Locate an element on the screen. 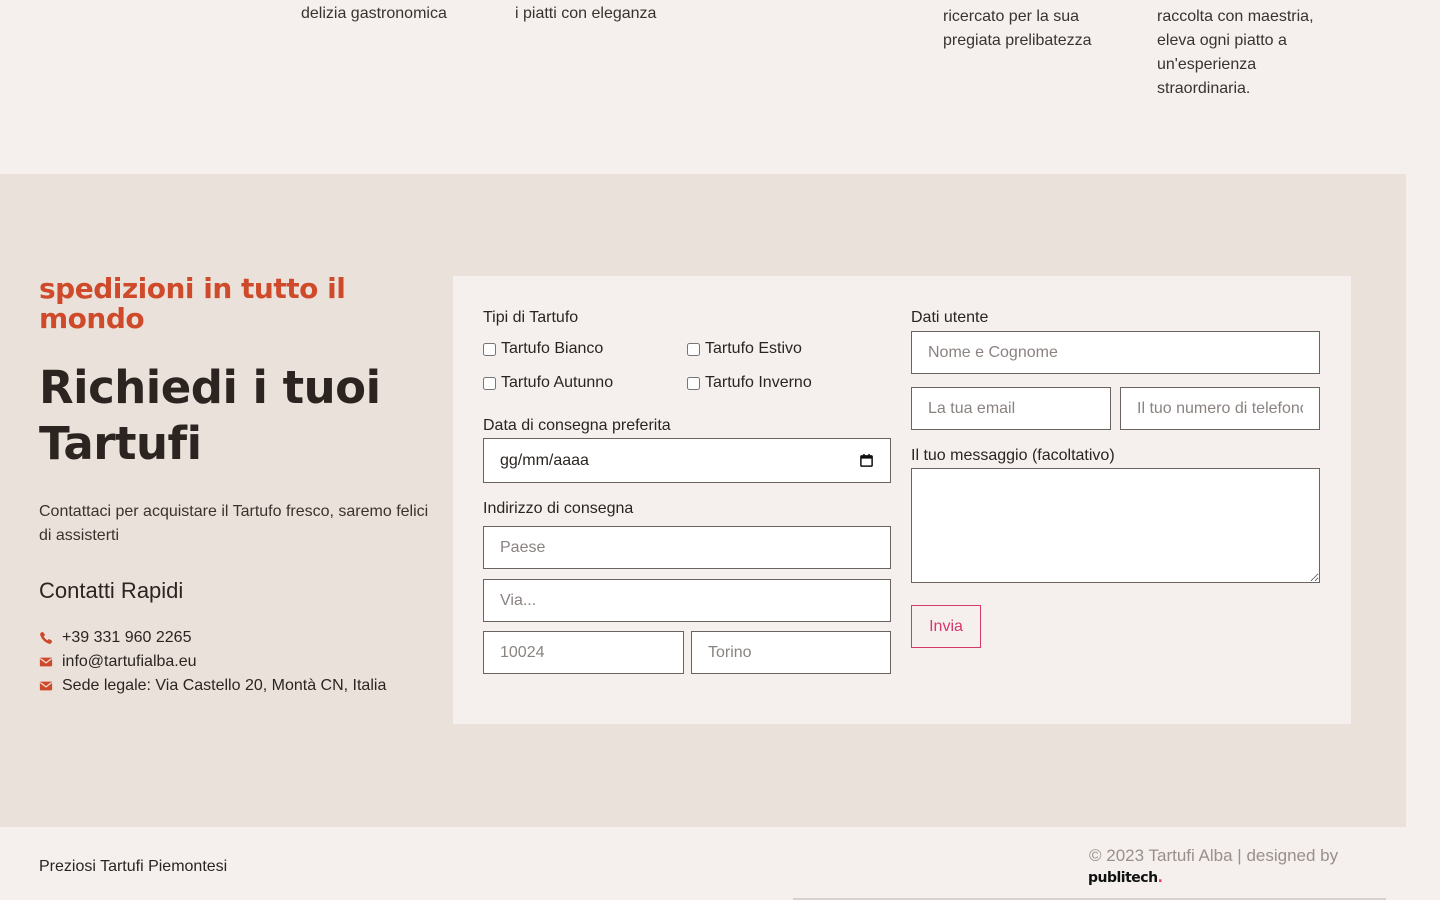  truffle-types-label: Tipi di Tartufo is located at coordinates (531, 317).